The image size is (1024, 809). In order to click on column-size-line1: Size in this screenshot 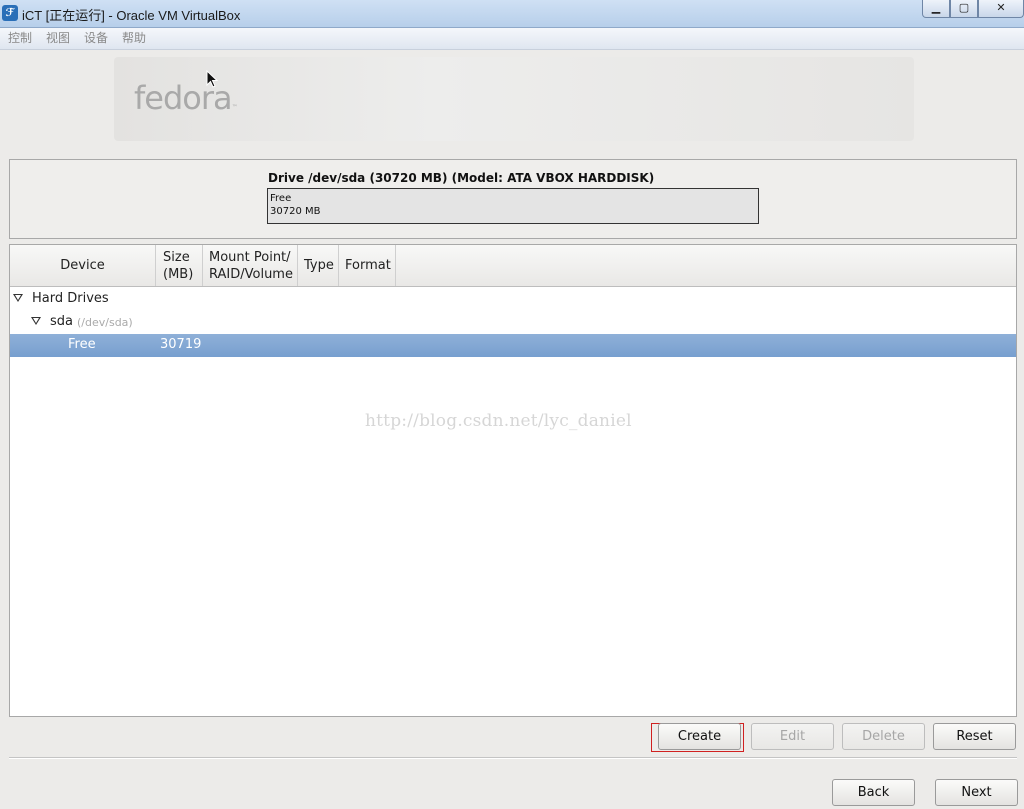, I will do `click(176, 257)`.